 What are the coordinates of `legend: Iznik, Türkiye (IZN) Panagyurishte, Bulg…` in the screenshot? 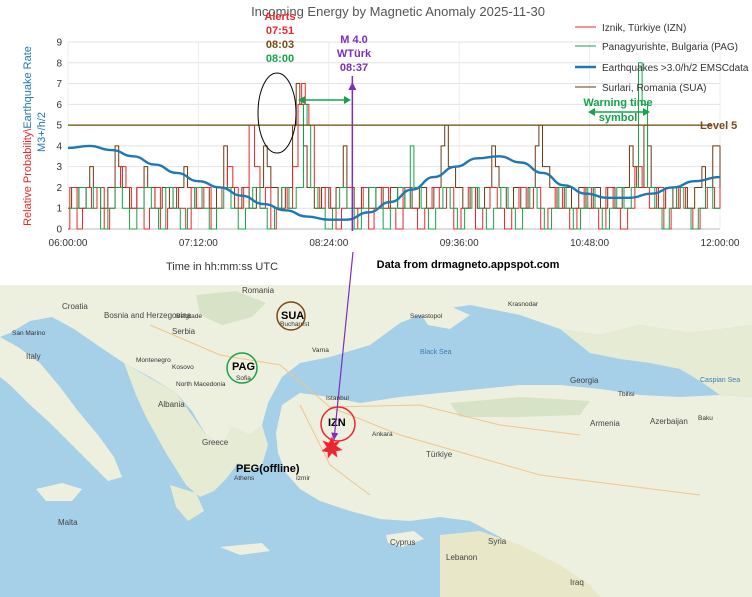 It's located at (662, 58).